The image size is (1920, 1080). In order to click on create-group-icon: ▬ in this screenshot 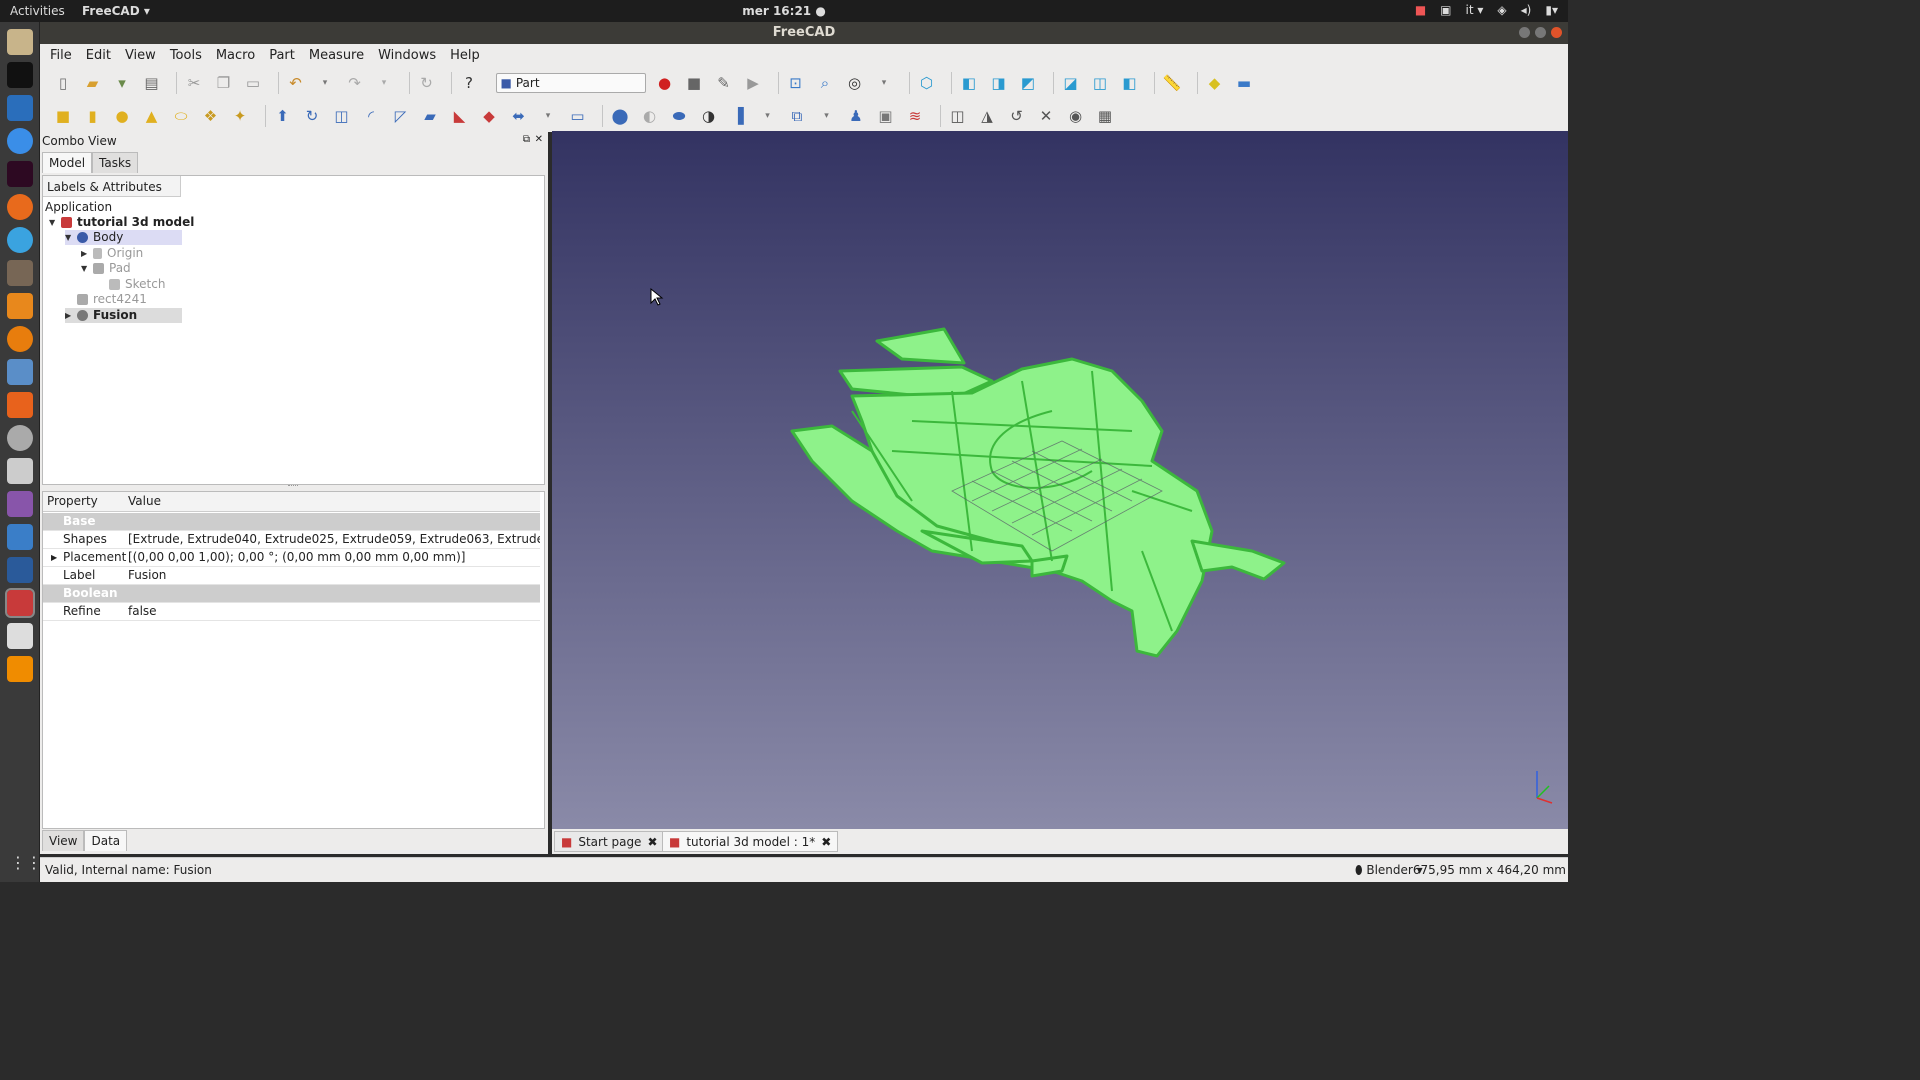, I will do `click(1244, 83)`.